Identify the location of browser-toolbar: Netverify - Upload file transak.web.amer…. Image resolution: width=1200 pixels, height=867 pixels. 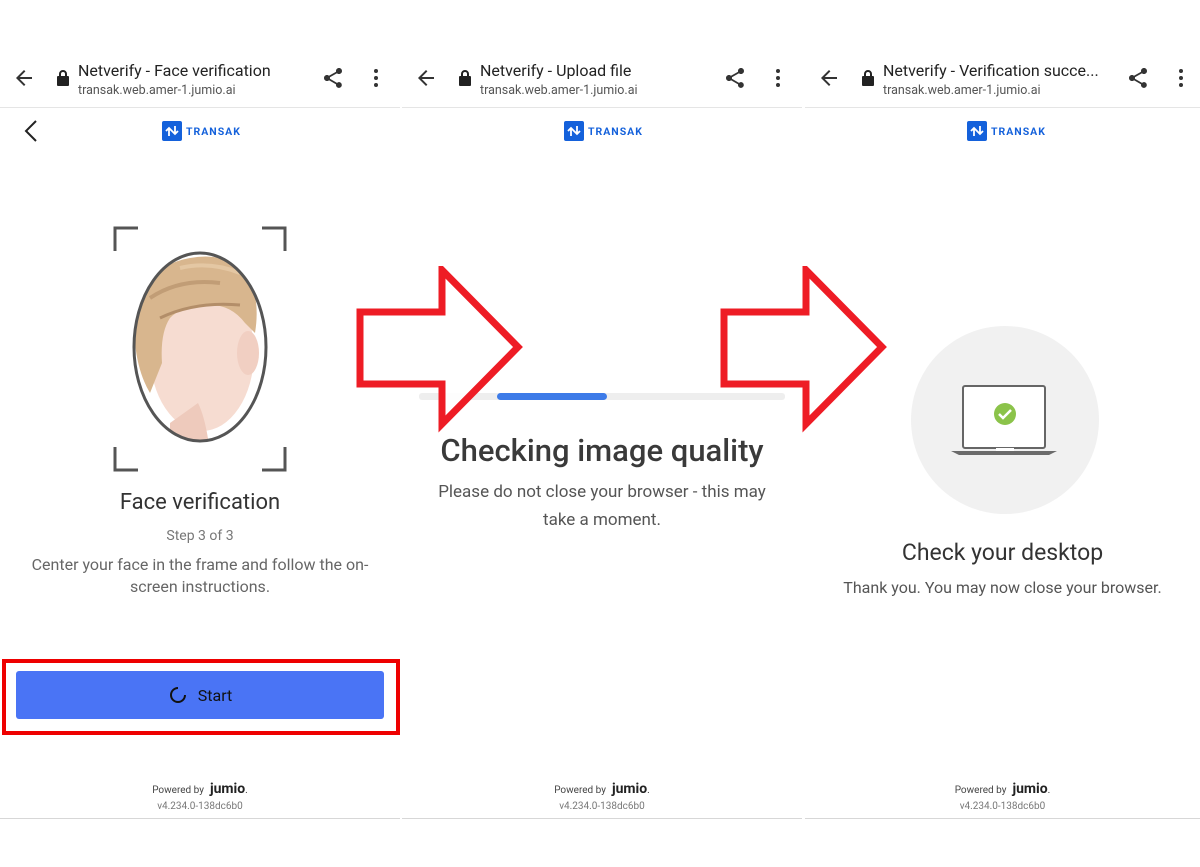
(602, 79).